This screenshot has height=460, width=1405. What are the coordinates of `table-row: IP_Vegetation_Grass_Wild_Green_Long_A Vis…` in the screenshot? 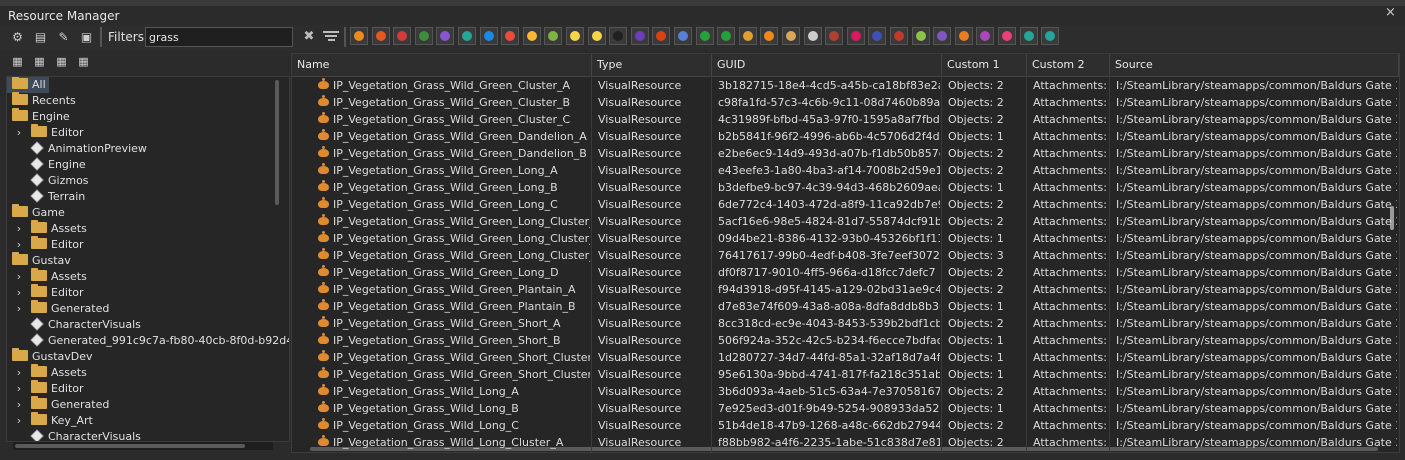 It's located at (845, 170).